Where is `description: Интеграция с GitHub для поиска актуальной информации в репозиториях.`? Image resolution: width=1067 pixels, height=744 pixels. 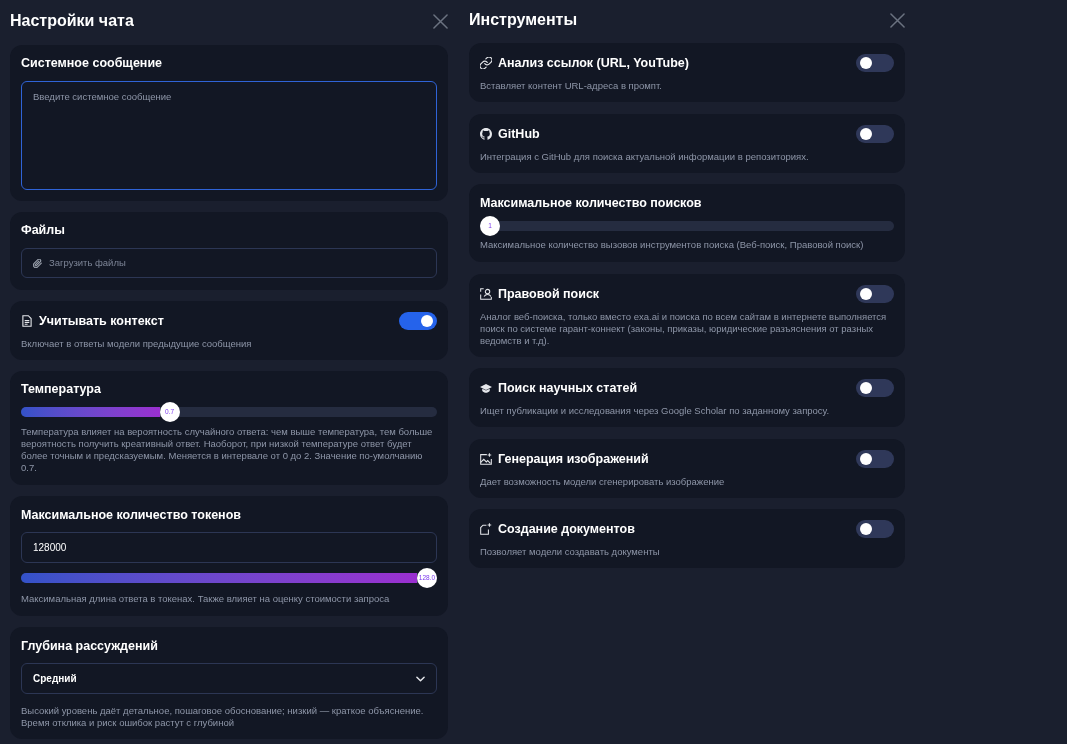 description: Интеграция с GitHub для поиска актуальной информации в репозиториях. is located at coordinates (645, 156).